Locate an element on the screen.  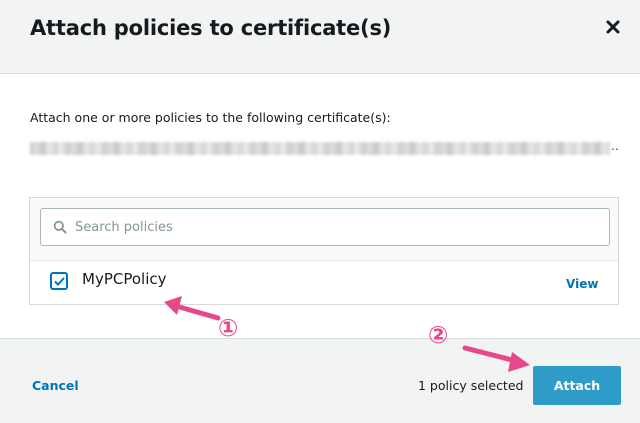
search-box is located at coordinates (325, 227).